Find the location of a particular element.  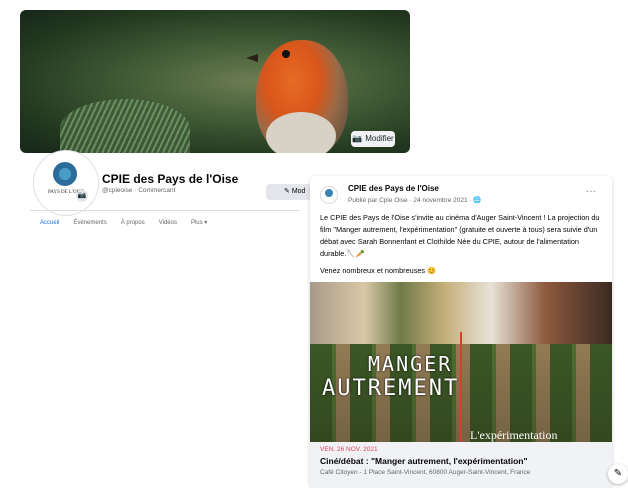

edit-icon: ✎ is located at coordinates (618, 474).